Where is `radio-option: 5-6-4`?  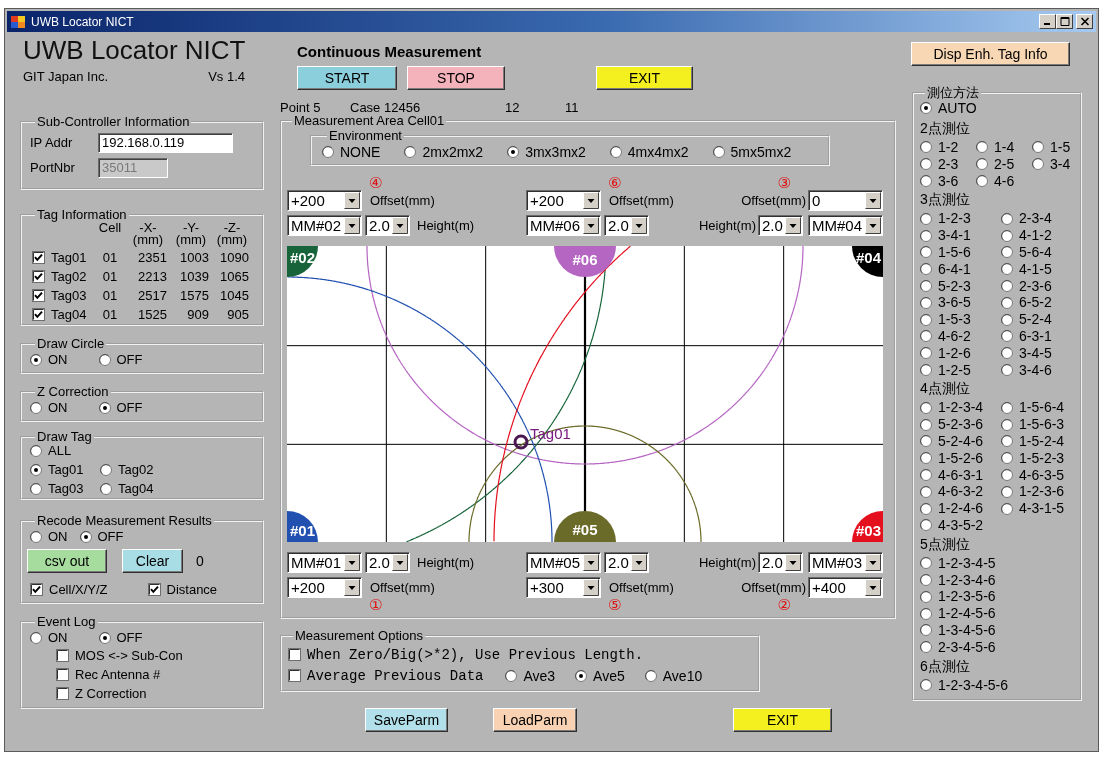
radio-option: 5-6-4 is located at coordinates (1038, 252).